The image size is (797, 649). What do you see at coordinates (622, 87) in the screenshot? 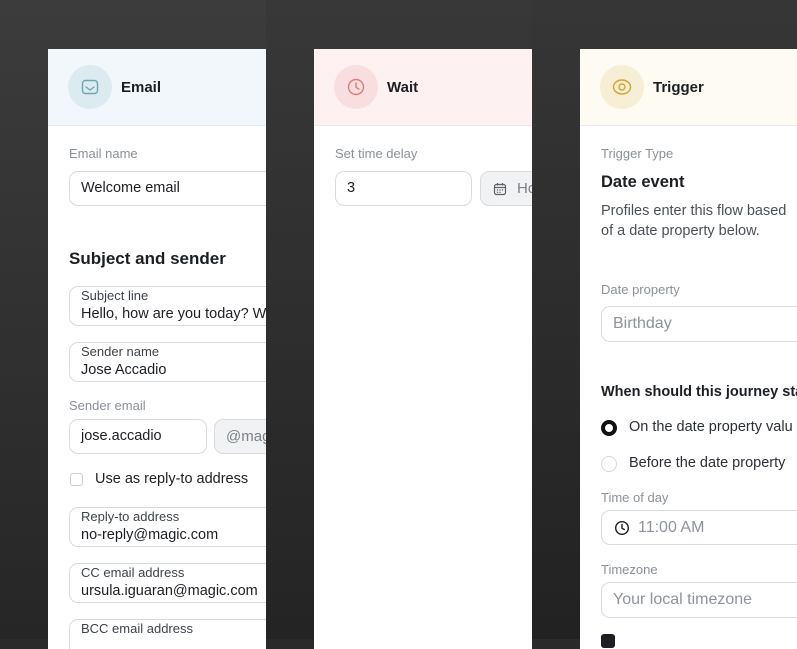
I see `target-icon` at bounding box center [622, 87].